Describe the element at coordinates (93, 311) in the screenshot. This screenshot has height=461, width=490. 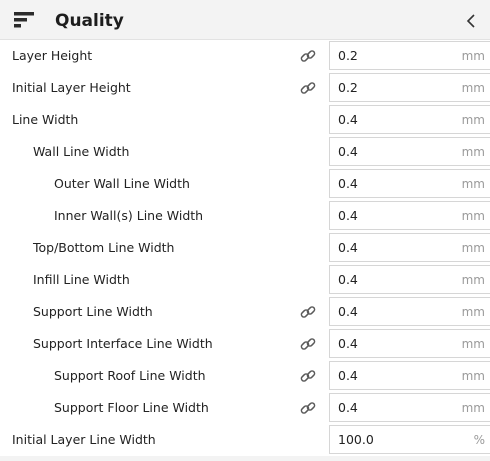
I see `setting-label: Support Line Width` at that location.